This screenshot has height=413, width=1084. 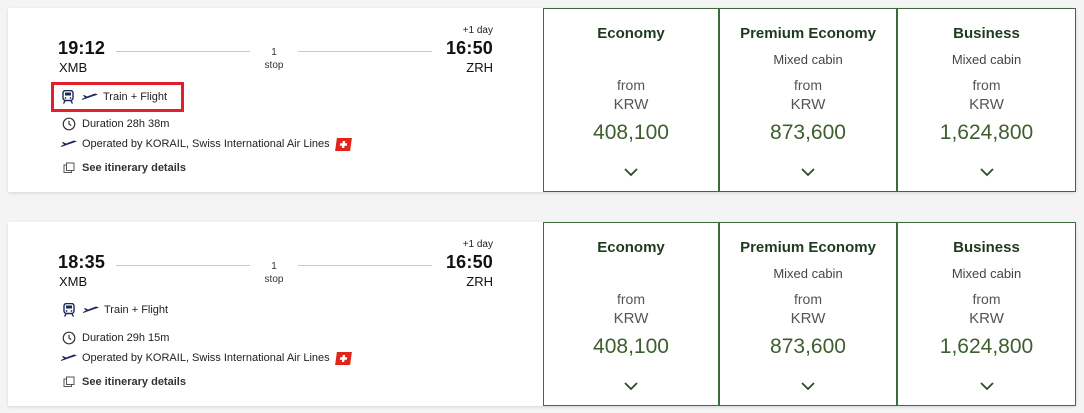 I want to click on duration-label: Duration 28h 38m, so click(x=126, y=124).